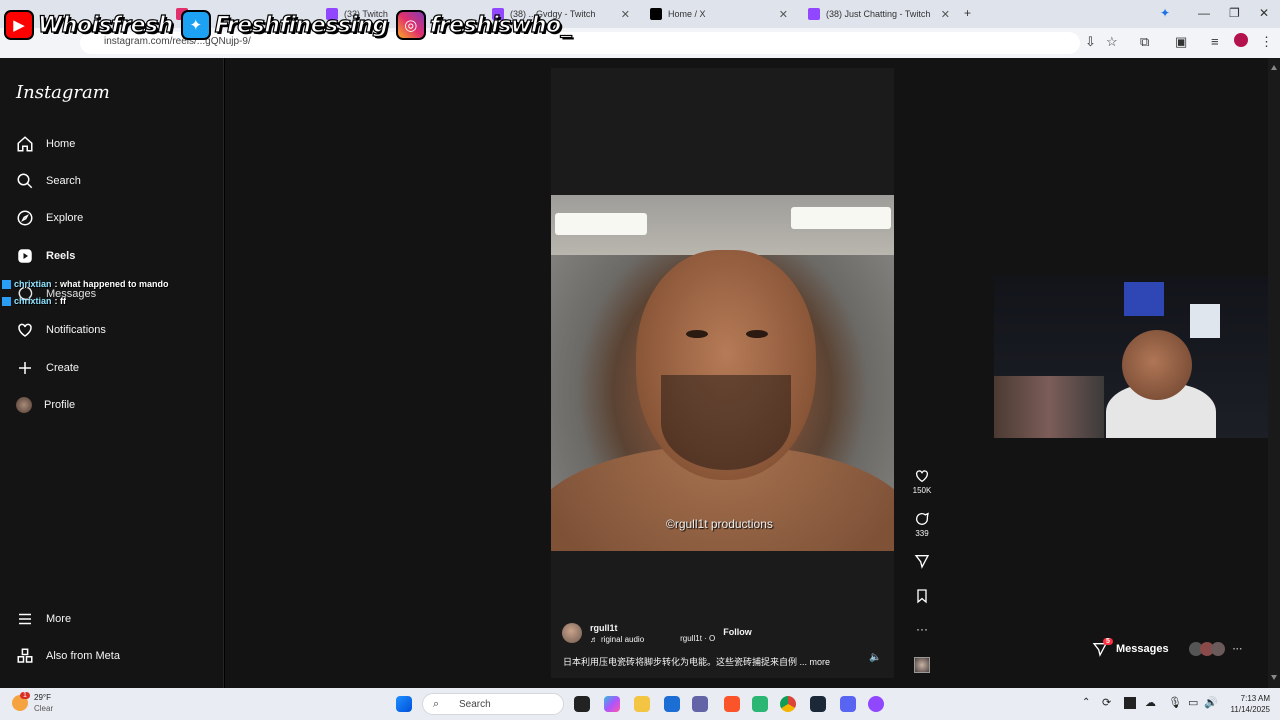 This screenshot has height=720, width=1280. What do you see at coordinates (436, 704) in the screenshot?
I see `search-icon: ⌕` at bounding box center [436, 704].